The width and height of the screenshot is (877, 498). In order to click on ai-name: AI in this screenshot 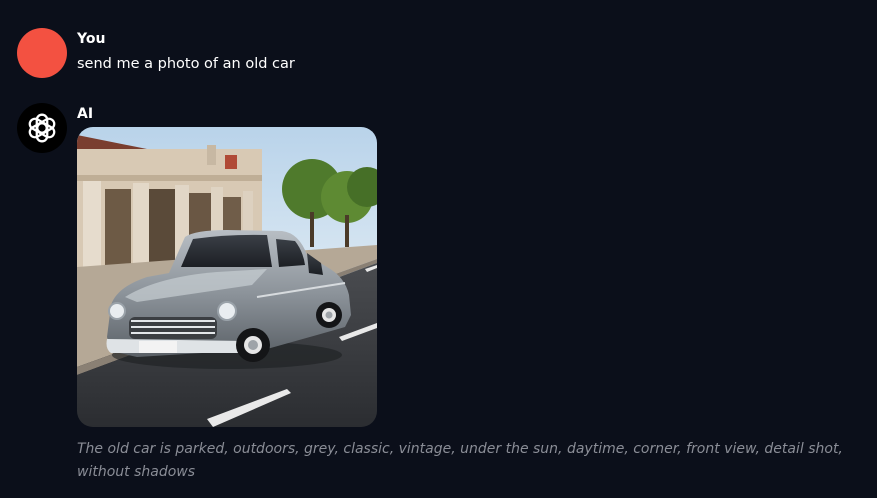, I will do `click(85, 114)`.